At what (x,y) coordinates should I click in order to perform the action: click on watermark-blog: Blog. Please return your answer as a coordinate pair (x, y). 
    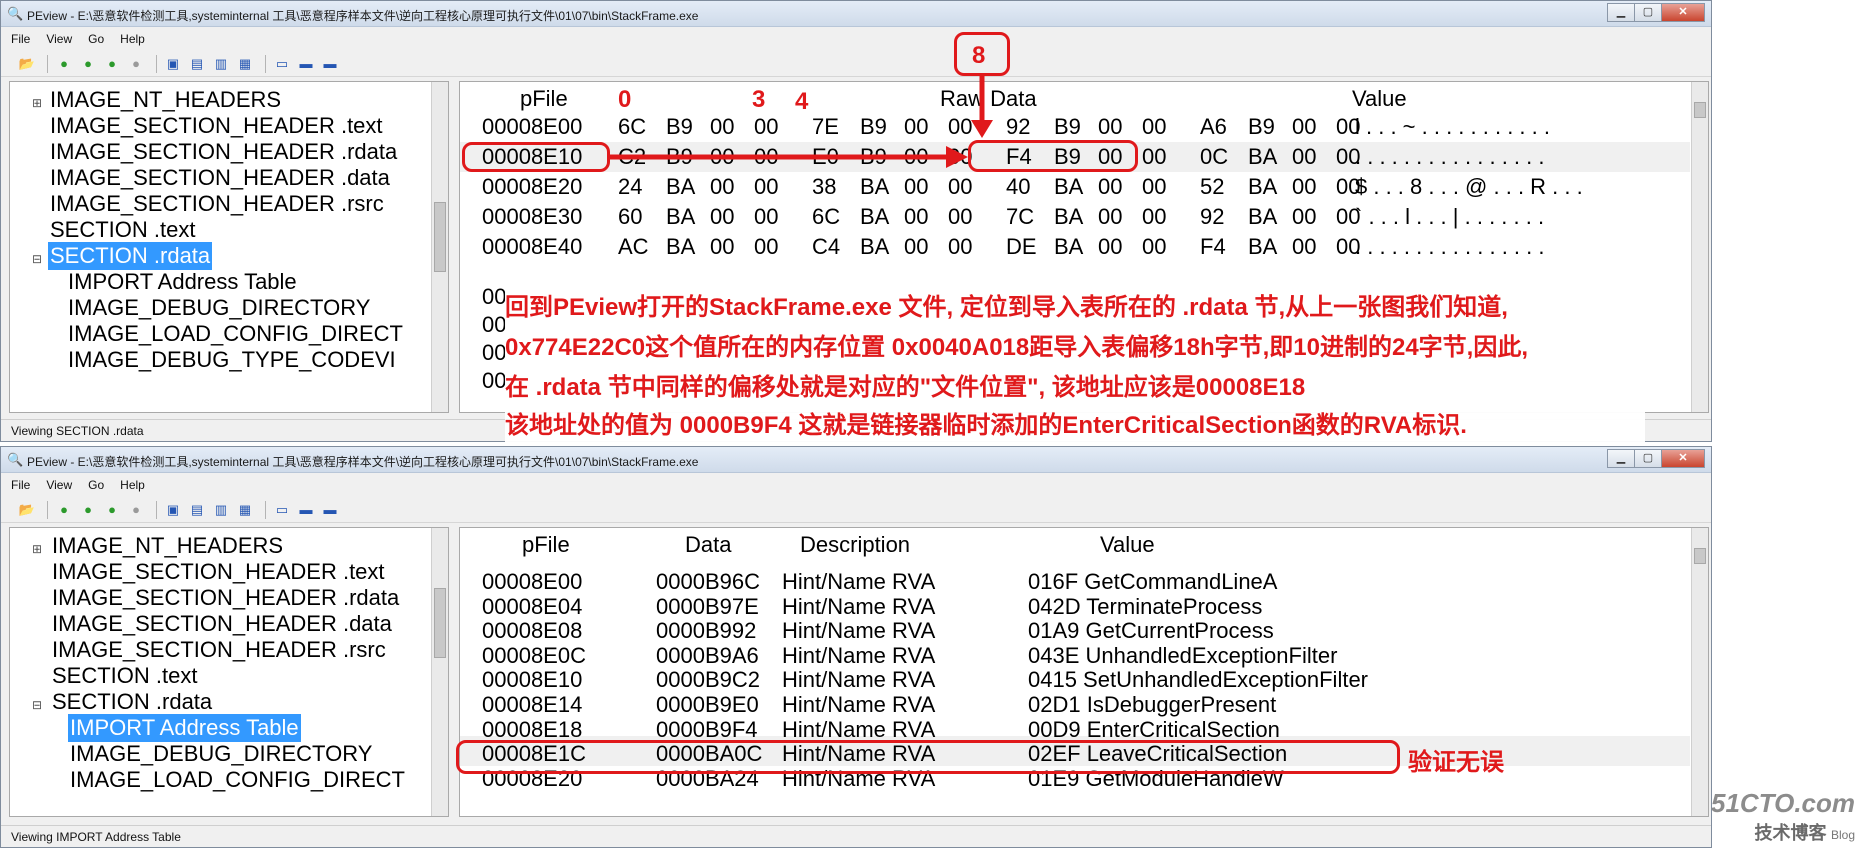
    Looking at the image, I should click on (1842, 835).